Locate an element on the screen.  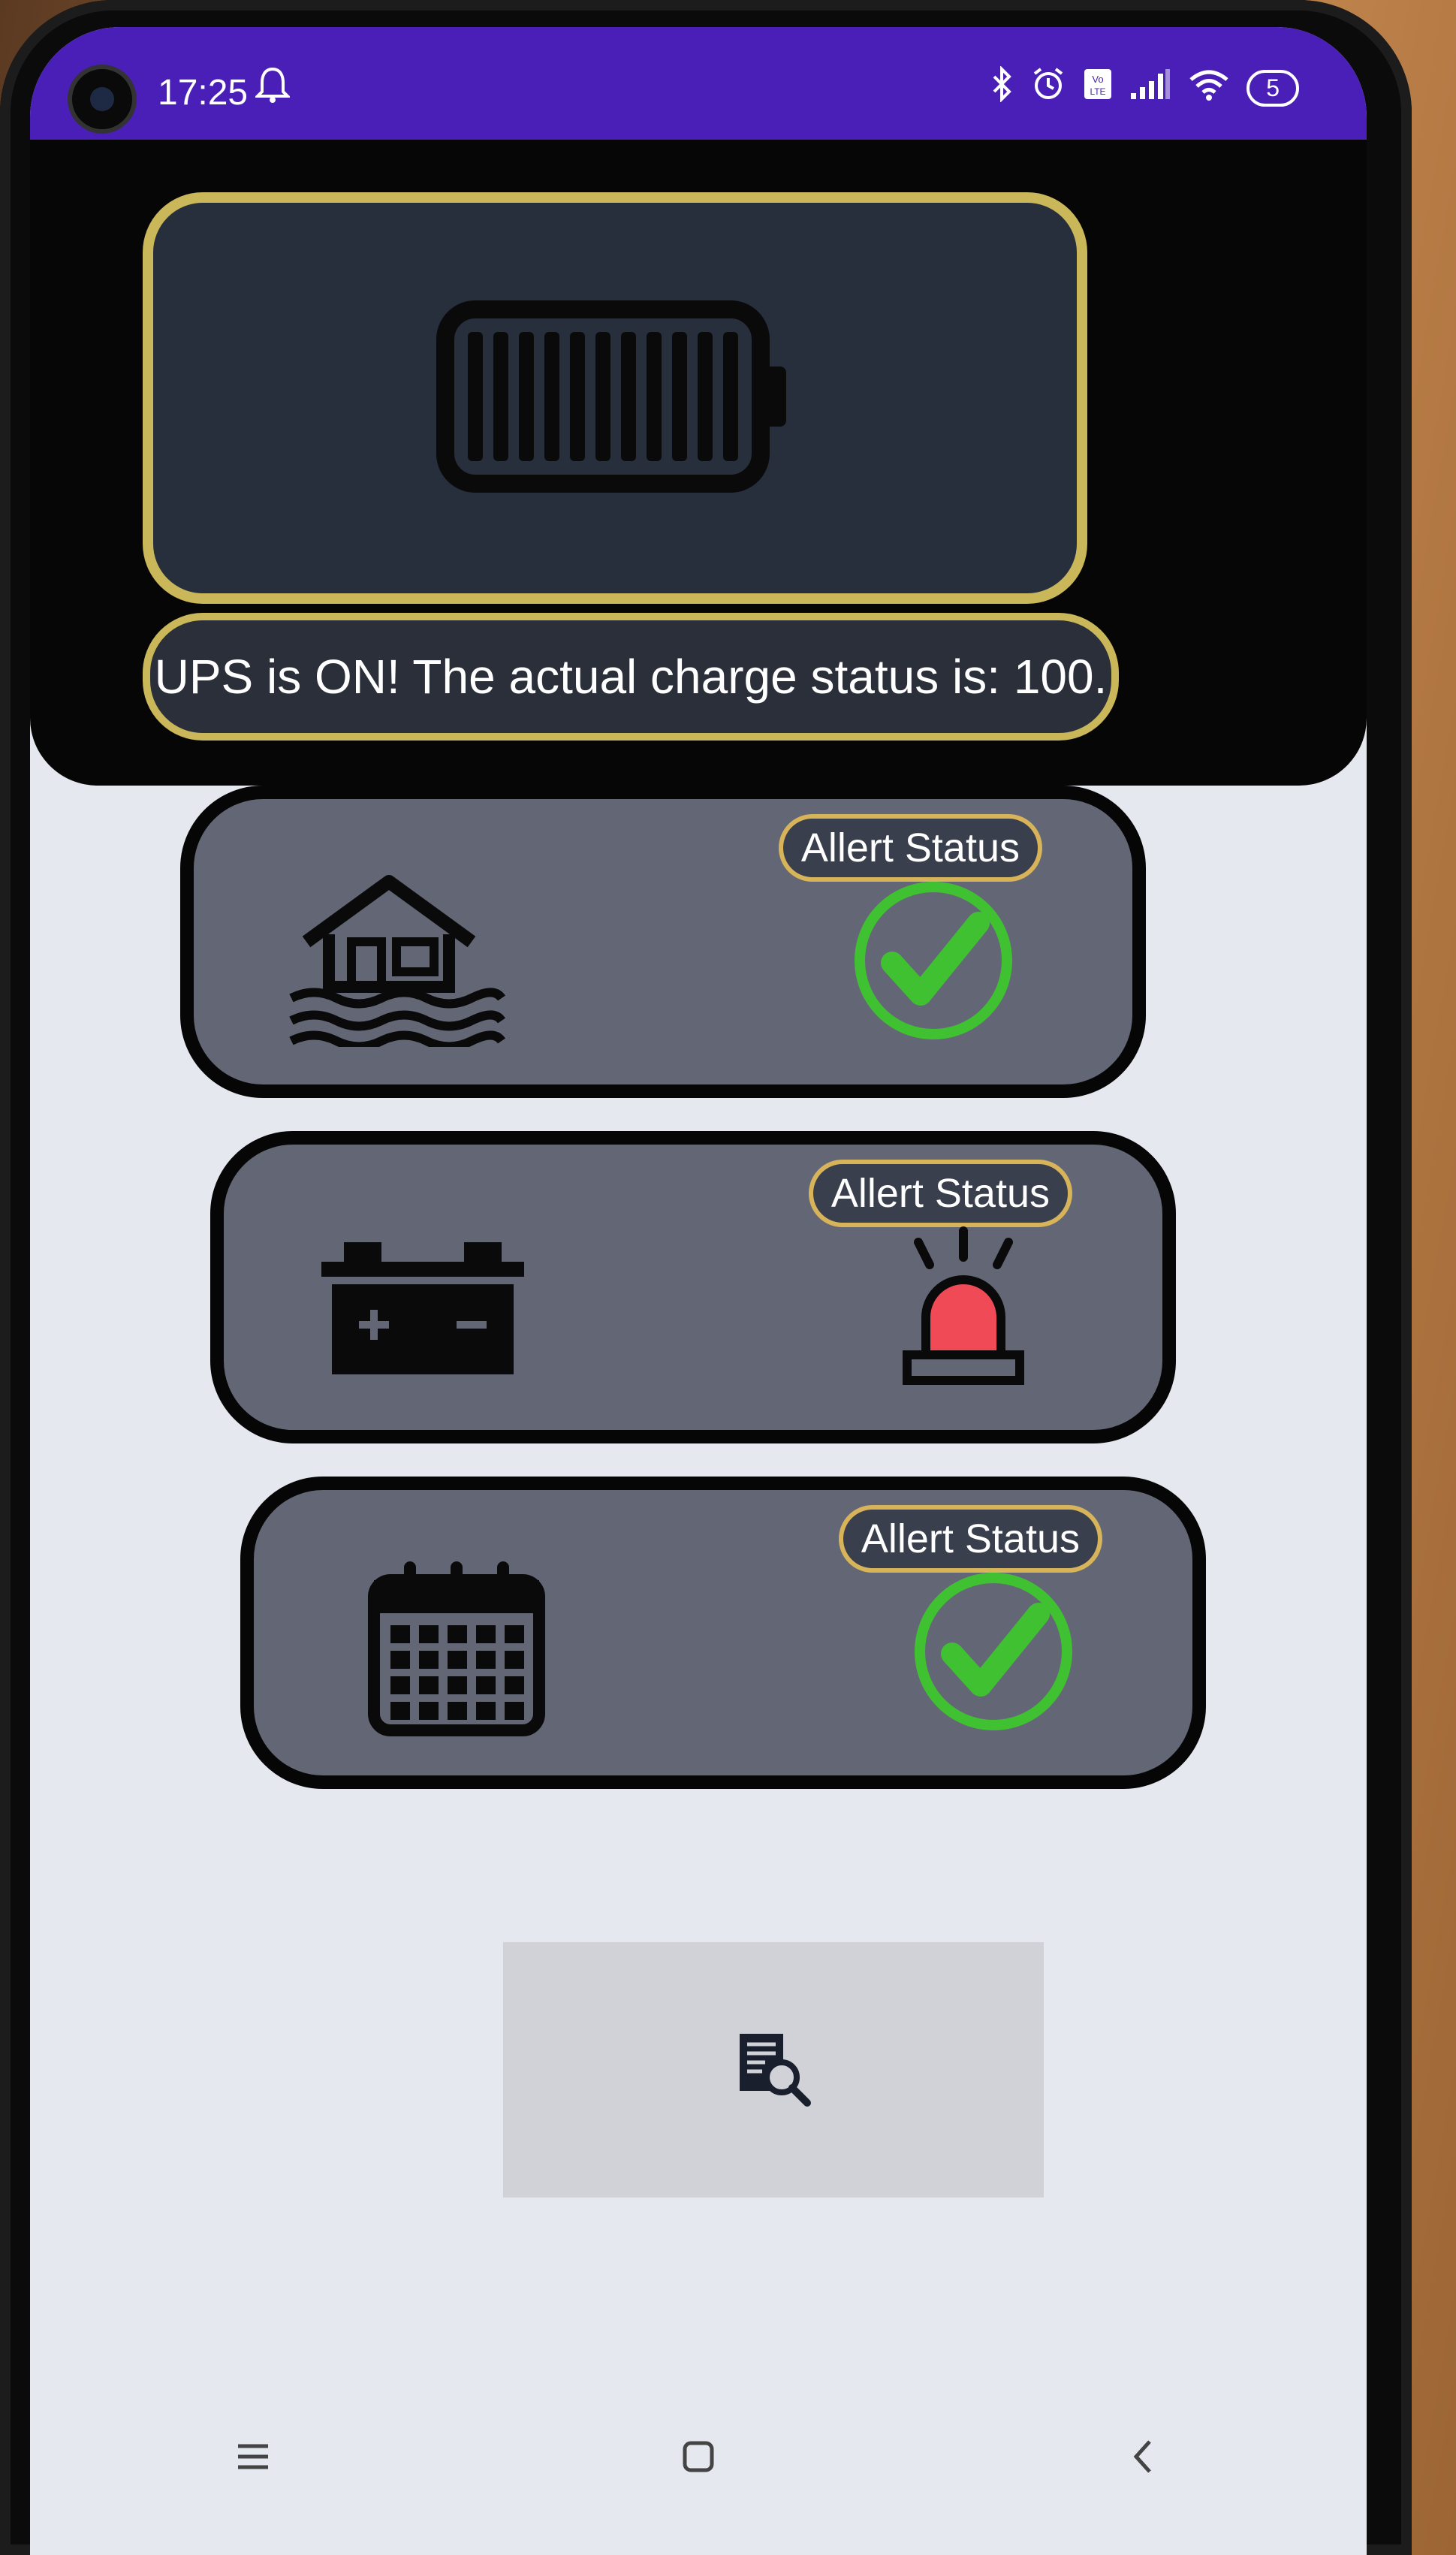
alert-card-calendar: Allert Status is located at coordinates (723, 1633).